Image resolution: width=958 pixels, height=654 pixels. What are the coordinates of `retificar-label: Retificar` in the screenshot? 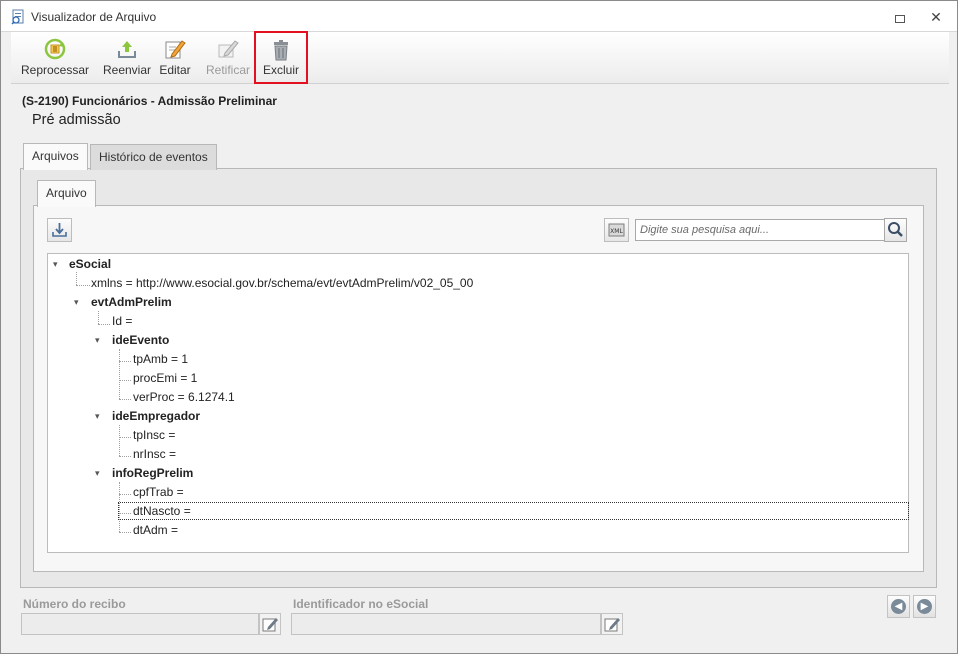 It's located at (227, 70).